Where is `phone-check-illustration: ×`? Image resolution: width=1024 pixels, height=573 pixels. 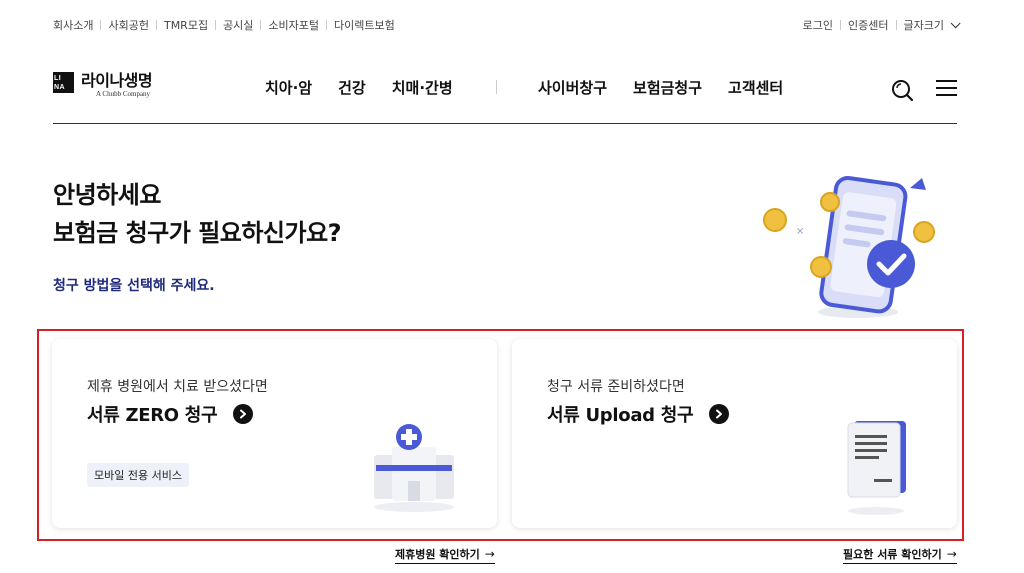
phone-check-illustration: × is located at coordinates (853, 247).